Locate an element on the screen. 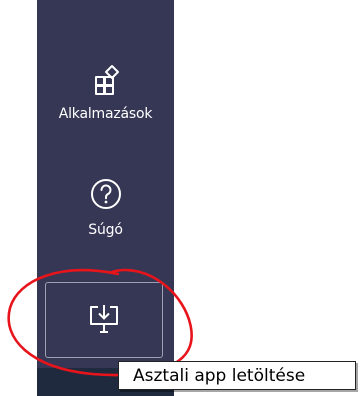 This screenshot has height=396, width=363. sidebar-item-help: Súgó is located at coordinates (105, 207).